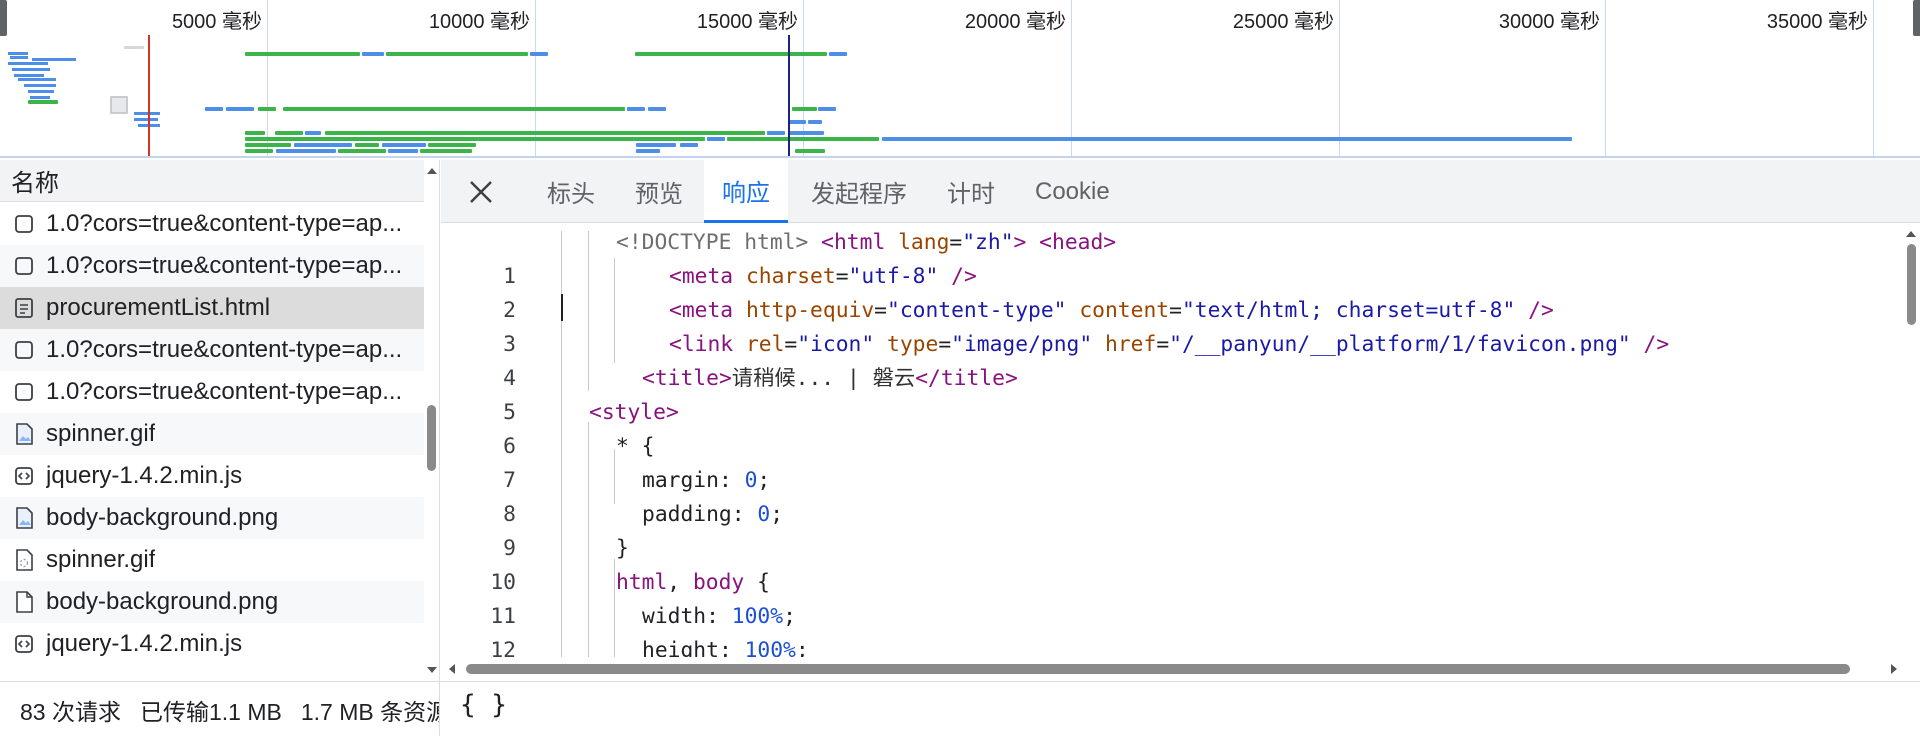 This screenshot has width=1920, height=736. I want to click on column-header-name: 名称, so click(219, 181).